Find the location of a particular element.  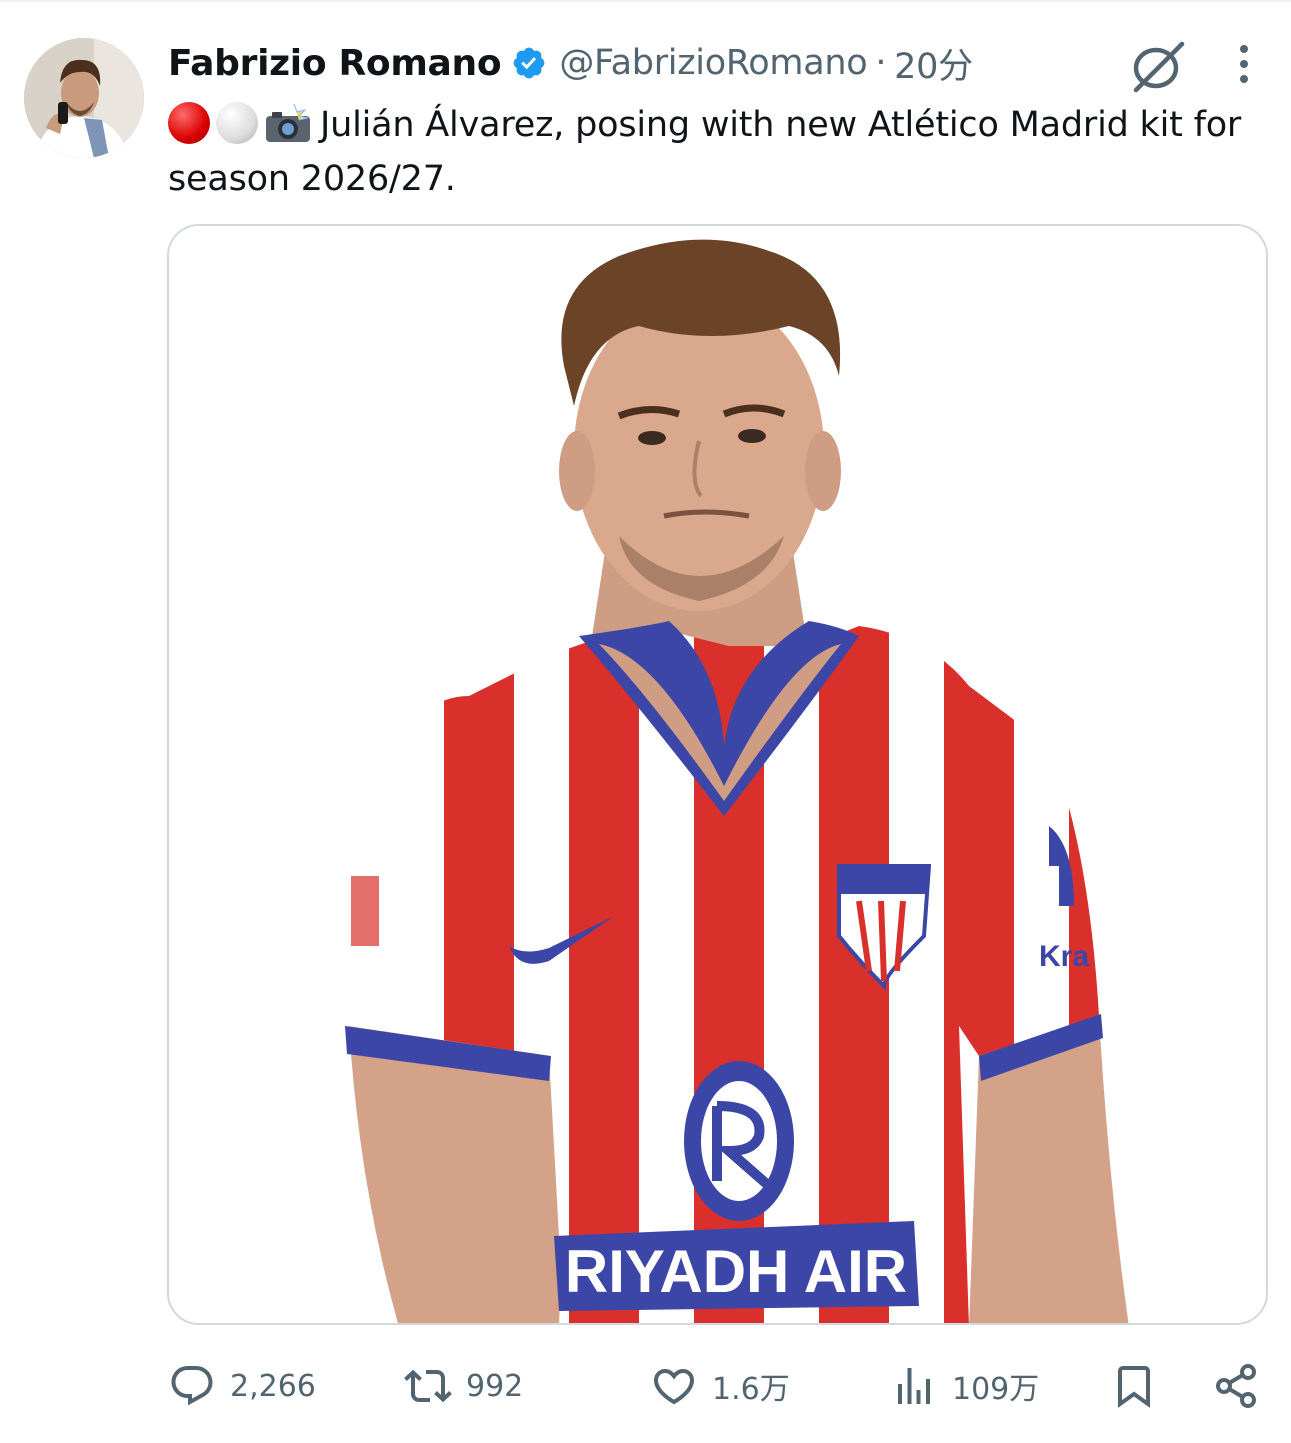

reply-button: 2,266 is located at coordinates (242, 1386).